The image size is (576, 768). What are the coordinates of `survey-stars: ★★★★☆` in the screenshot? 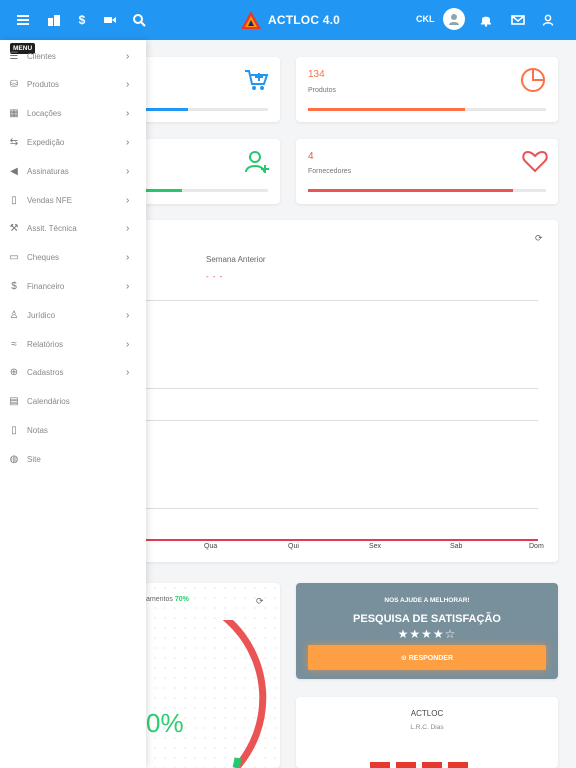 It's located at (427, 634).